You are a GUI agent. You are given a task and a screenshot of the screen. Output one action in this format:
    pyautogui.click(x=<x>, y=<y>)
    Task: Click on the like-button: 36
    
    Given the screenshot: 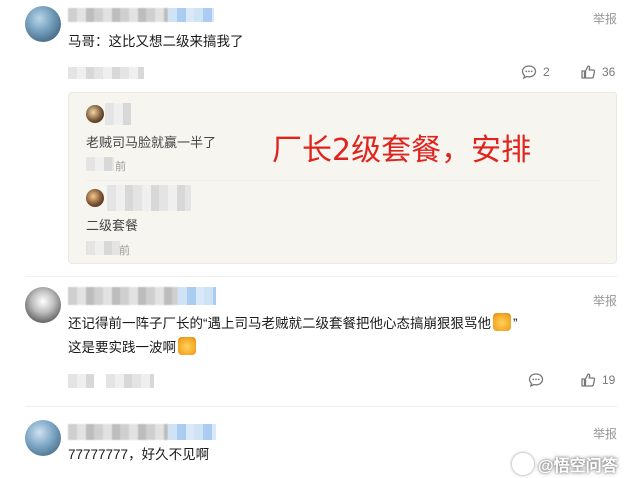 What is the action you would take?
    pyautogui.click(x=597, y=72)
    